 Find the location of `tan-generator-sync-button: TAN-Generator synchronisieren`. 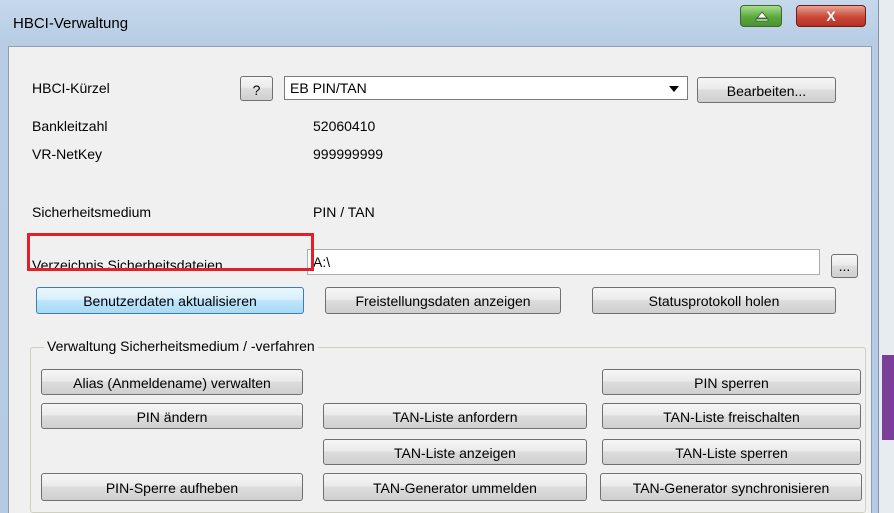

tan-generator-sync-button: TAN-Generator synchronisieren is located at coordinates (731, 487).